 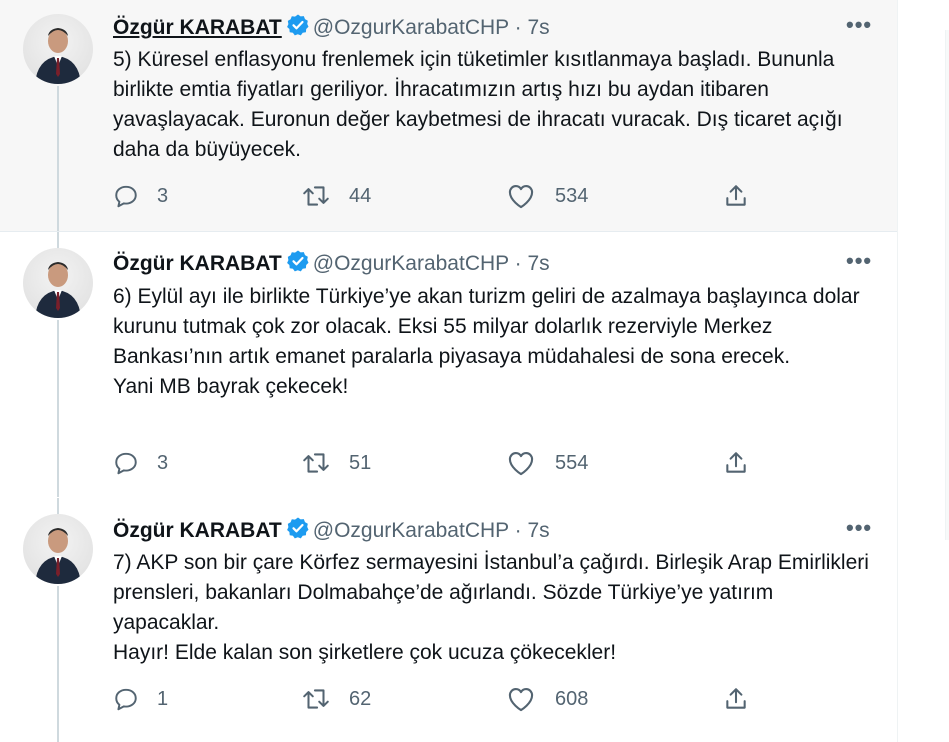 I want to click on retweet-button: 51, so click(x=336, y=463).